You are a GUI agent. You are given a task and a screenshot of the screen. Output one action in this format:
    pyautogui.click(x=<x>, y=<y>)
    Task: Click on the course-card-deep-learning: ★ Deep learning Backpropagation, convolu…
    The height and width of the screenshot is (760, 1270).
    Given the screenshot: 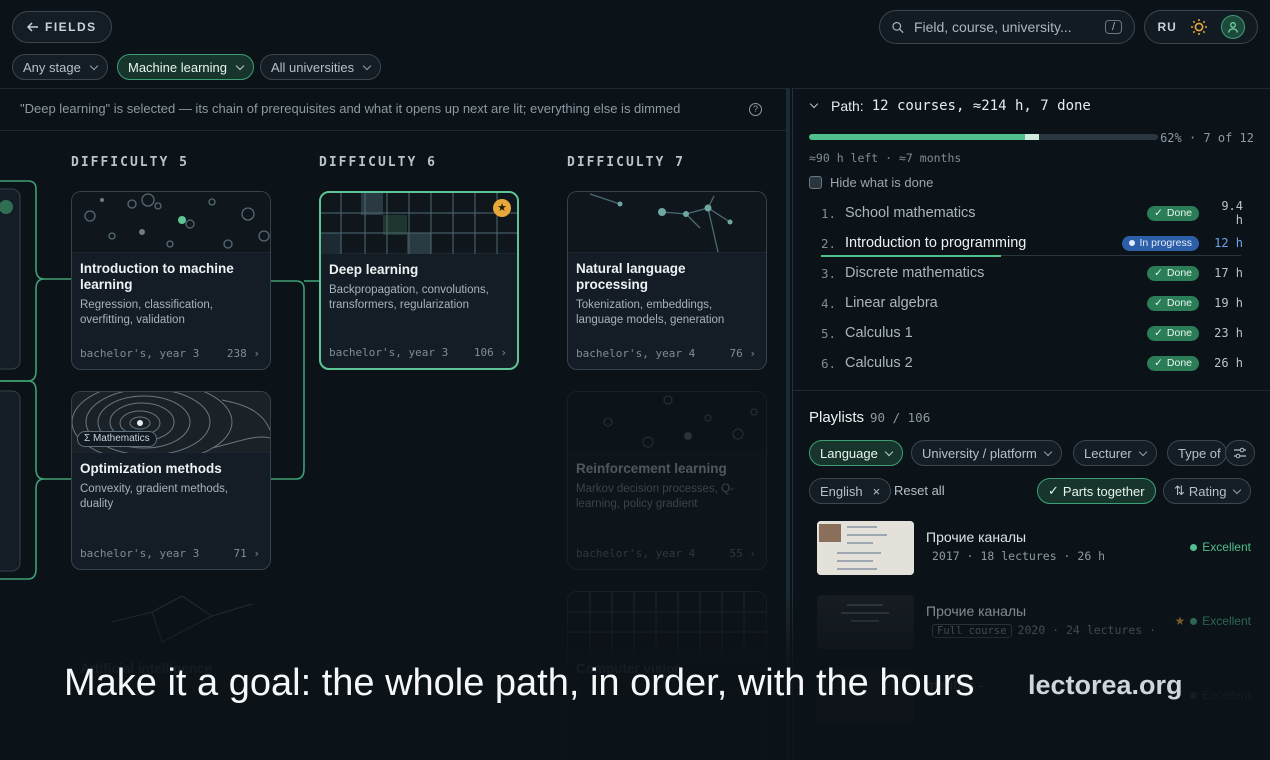 What is the action you would take?
    pyautogui.click(x=419, y=280)
    